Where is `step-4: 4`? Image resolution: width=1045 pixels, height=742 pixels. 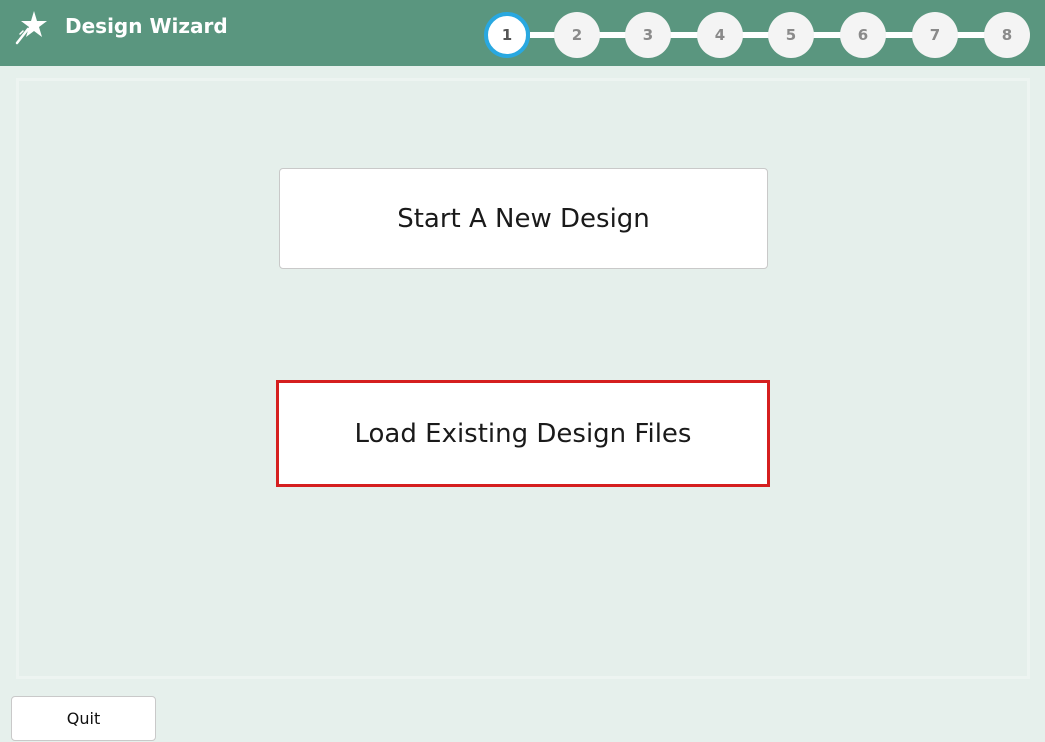
step-4: 4 is located at coordinates (720, 35).